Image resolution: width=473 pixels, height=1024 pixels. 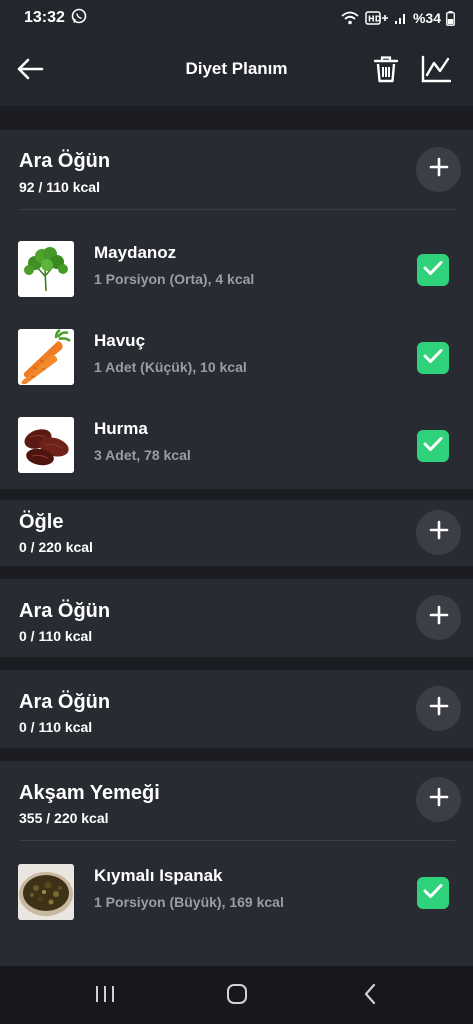 I want to click on back-icon, so click(x=370, y=996).